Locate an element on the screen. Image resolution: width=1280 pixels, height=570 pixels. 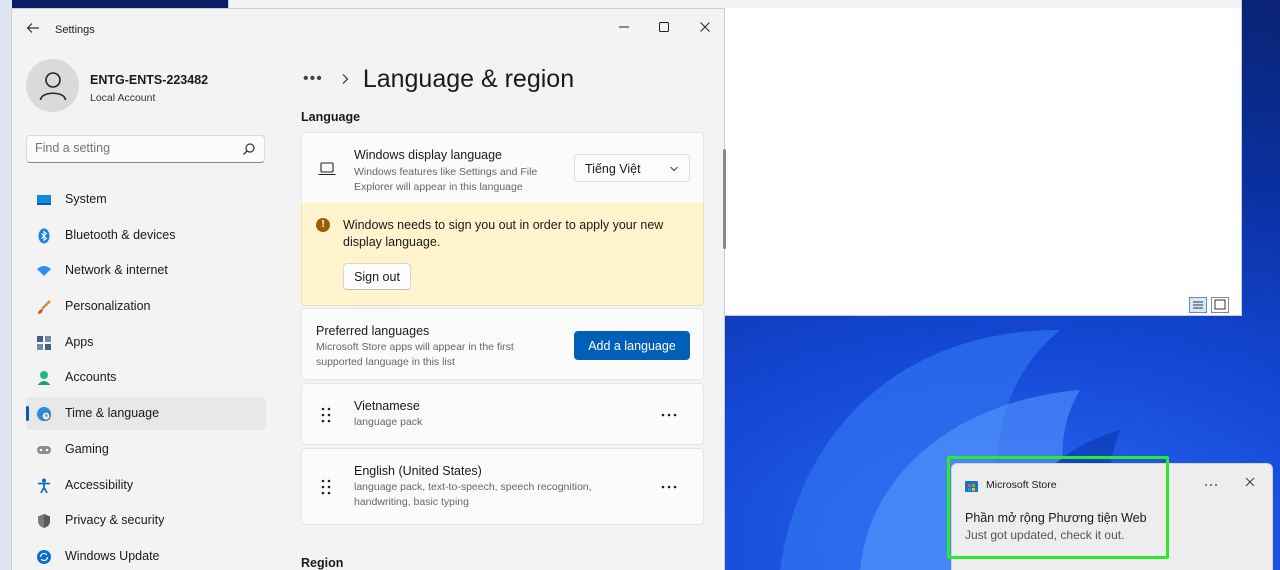
accessibility-icon is located at coordinates (44, 485).